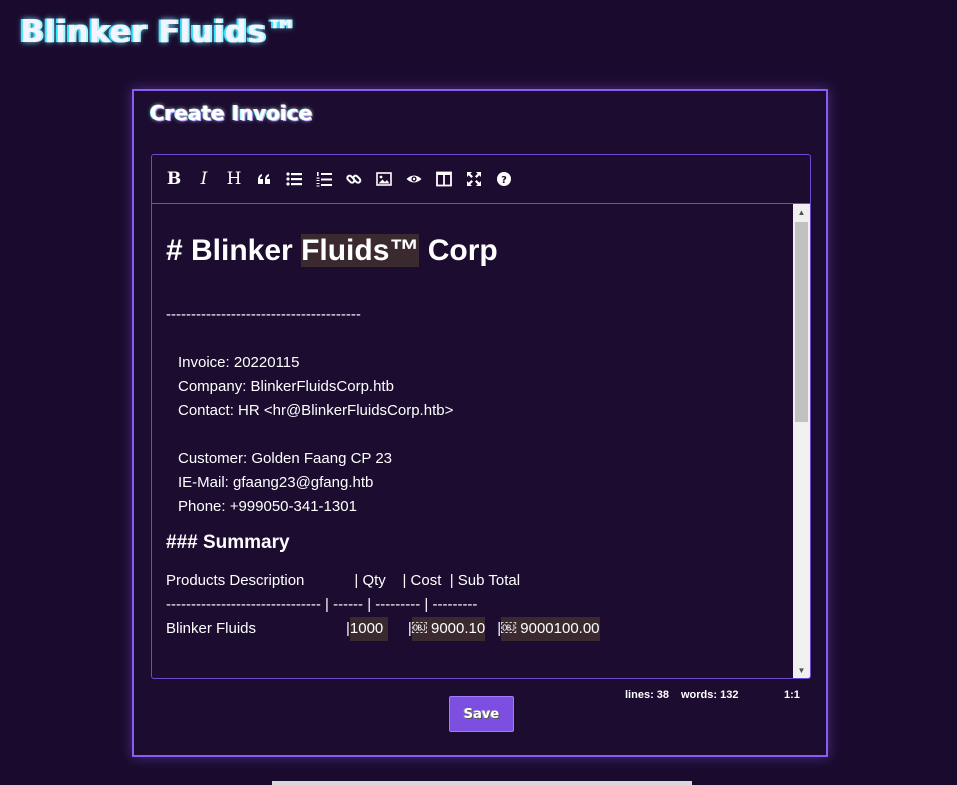 This screenshot has height=785, width=957. Describe the element at coordinates (332, 250) in the screenshot. I see `invoice-heading: # Blinker Fluids™ Corp` at that location.